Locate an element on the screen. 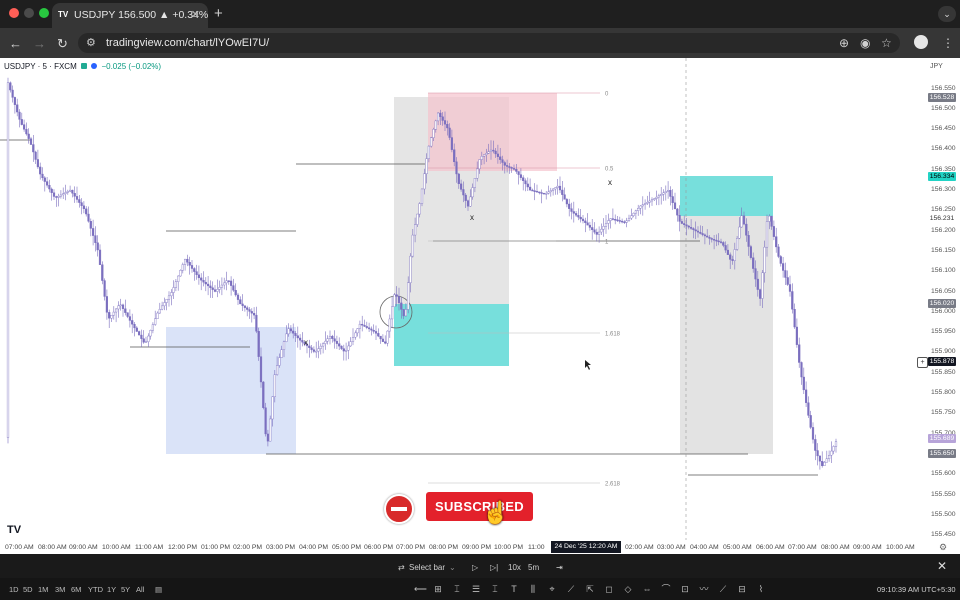  maximize-window-button is located at coordinates (44, 13).